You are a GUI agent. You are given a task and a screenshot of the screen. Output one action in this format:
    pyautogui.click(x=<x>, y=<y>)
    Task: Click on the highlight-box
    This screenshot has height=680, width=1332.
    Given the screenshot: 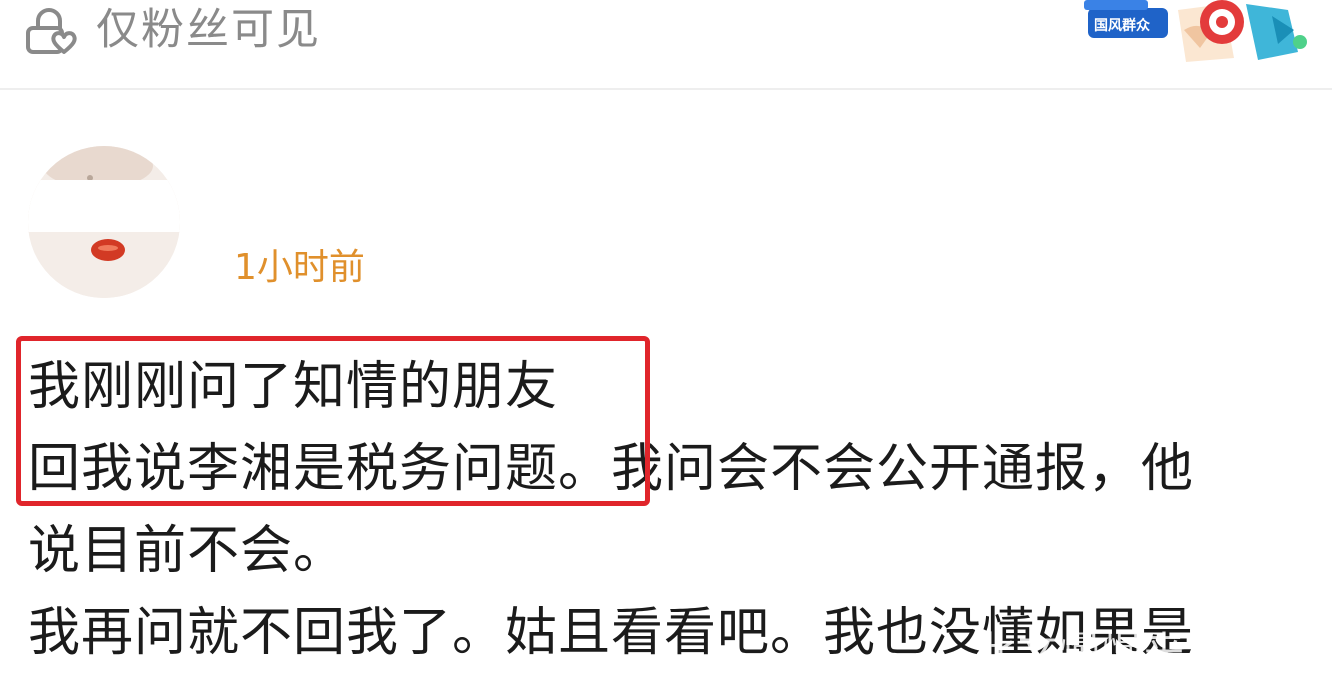 What is the action you would take?
    pyautogui.click(x=333, y=421)
    